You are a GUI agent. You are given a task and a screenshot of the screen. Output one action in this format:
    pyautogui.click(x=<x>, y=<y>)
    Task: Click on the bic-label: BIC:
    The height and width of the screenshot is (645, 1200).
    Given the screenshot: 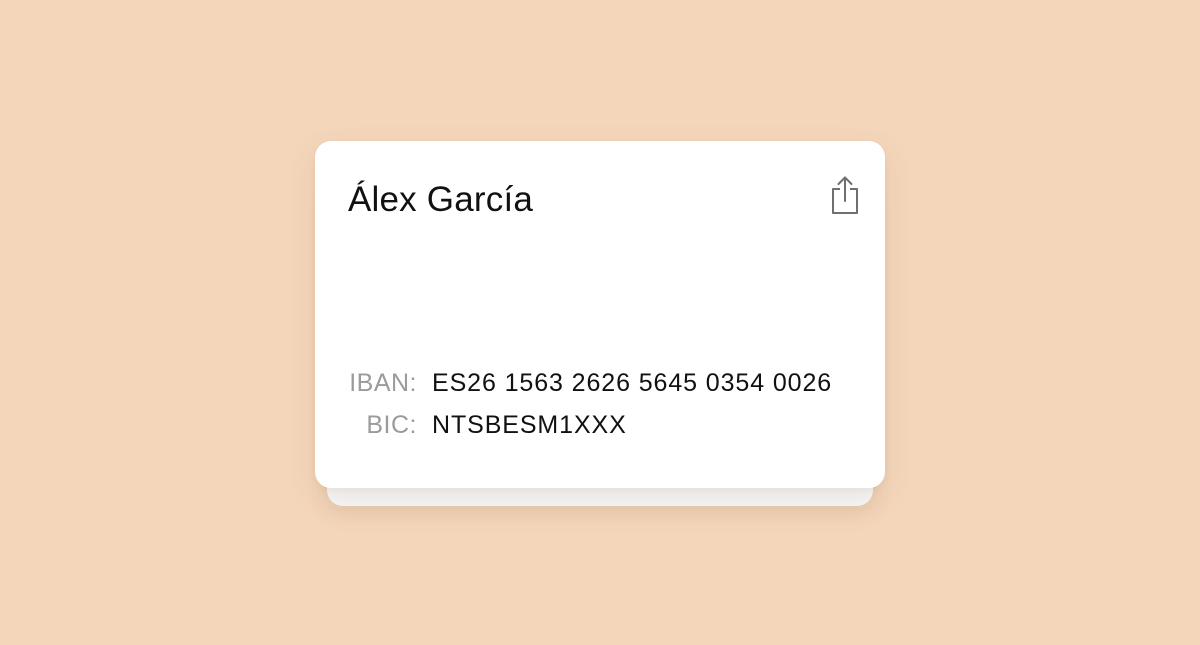 What is the action you would take?
    pyautogui.click(x=391, y=425)
    